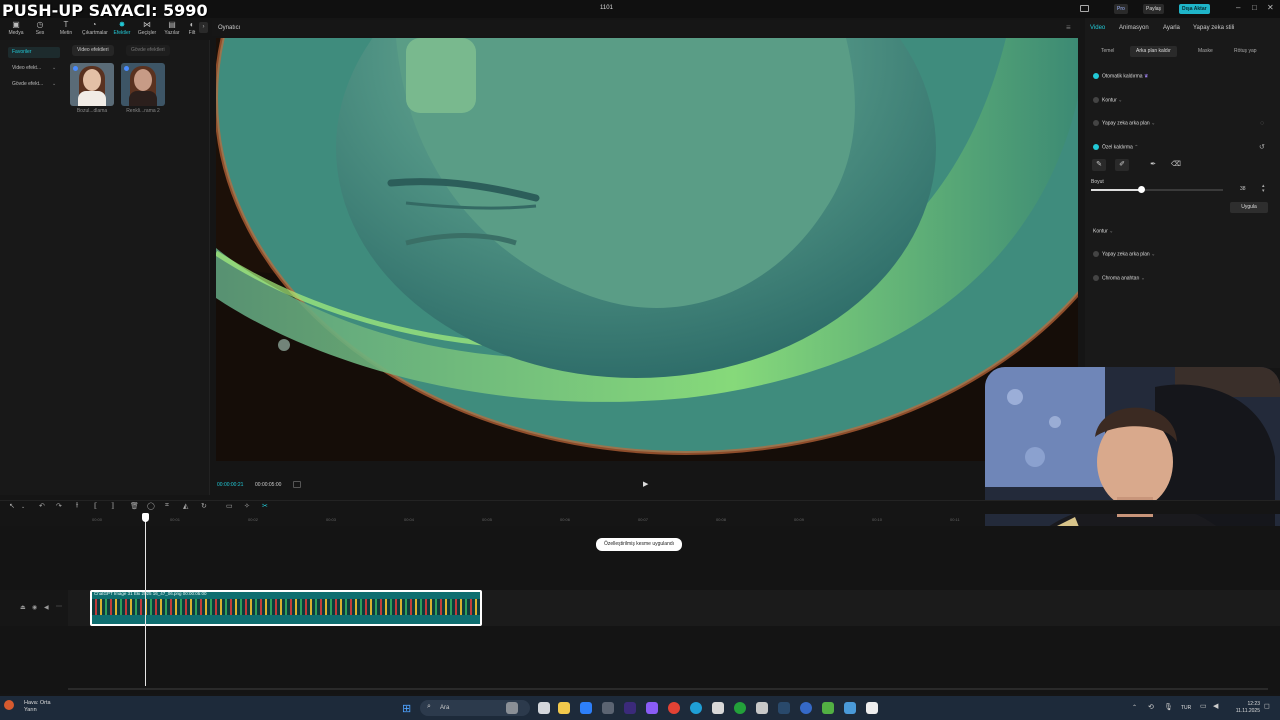 The width and height of the screenshot is (1280, 720). Describe the element at coordinates (1103, 231) in the screenshot. I see `option-contour-2: Kontur ⌄` at that location.